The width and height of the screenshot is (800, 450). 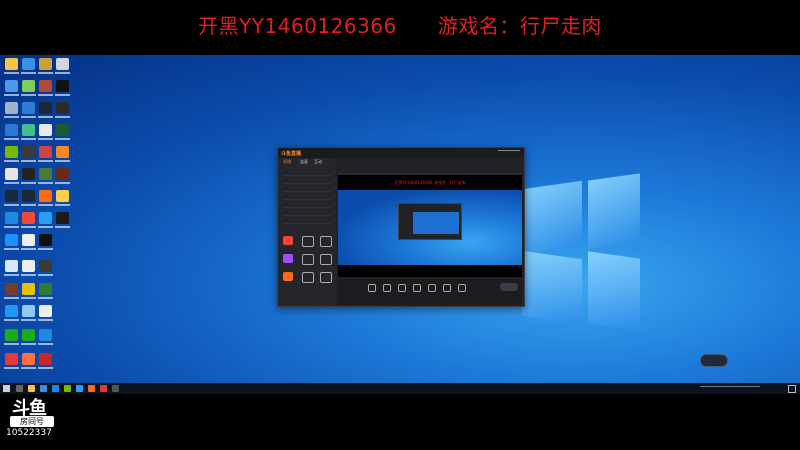 I want to click on capture-window: 斗鱼直播 直播 连麦 互动 开黑YY1460126366 游戏名：行尸走肉, so click(x=401, y=227).